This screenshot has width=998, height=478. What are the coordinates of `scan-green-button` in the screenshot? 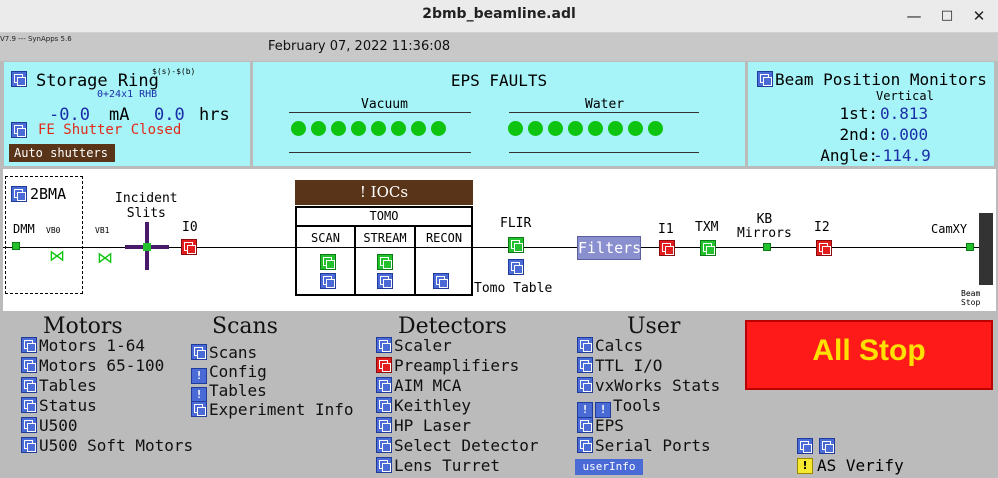 It's located at (328, 262).